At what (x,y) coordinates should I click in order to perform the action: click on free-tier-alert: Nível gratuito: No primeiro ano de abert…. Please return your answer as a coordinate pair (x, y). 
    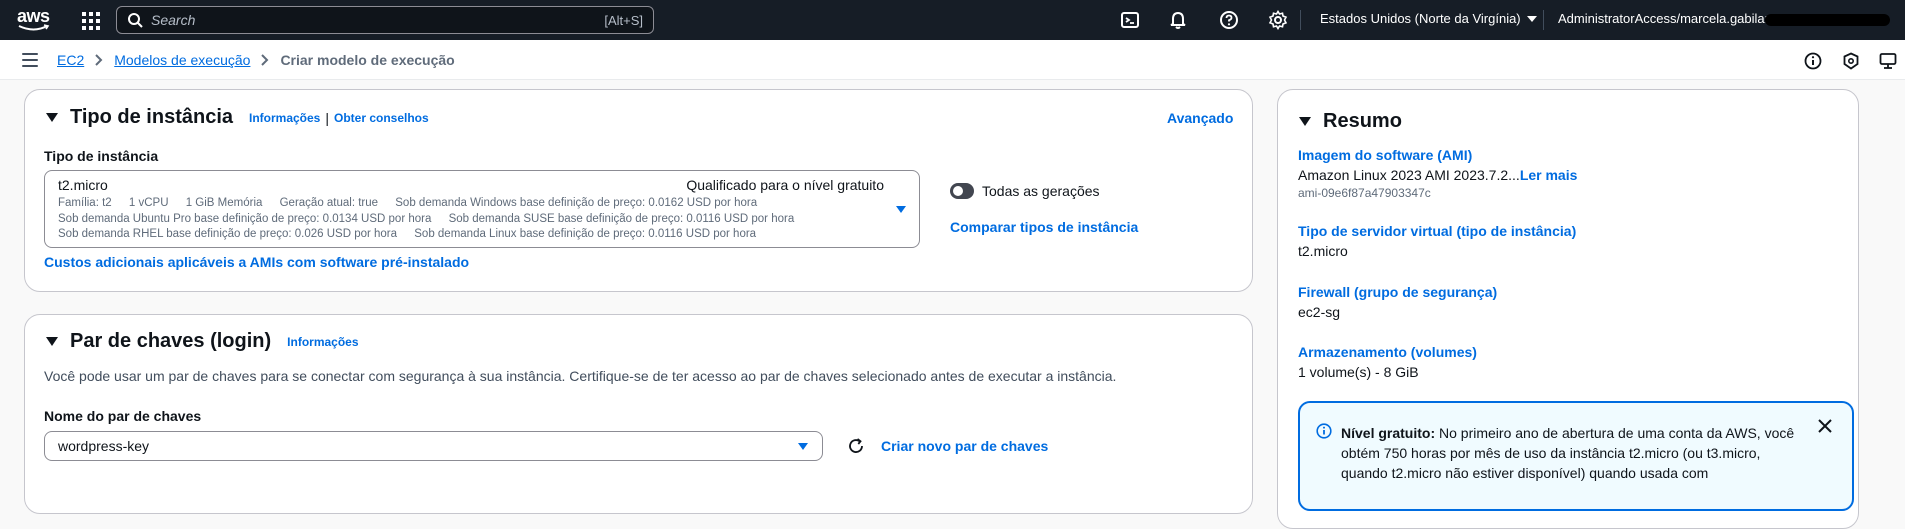
    Looking at the image, I should click on (1576, 456).